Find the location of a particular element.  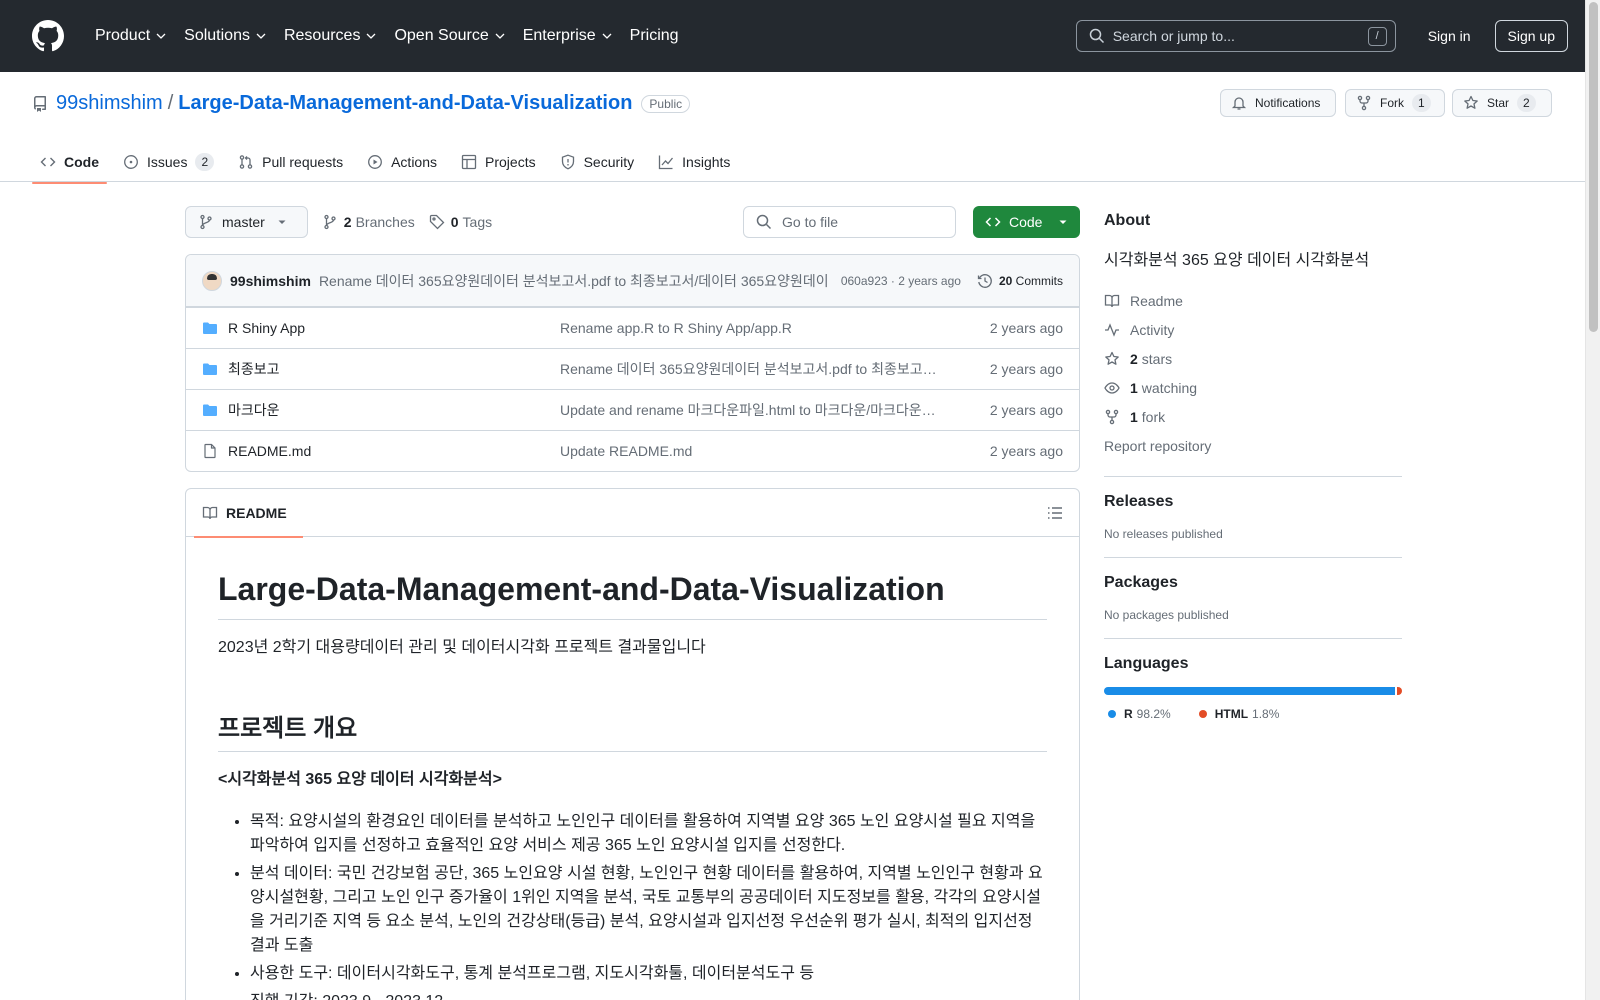

page-scrollbar is located at coordinates (1592, 500).